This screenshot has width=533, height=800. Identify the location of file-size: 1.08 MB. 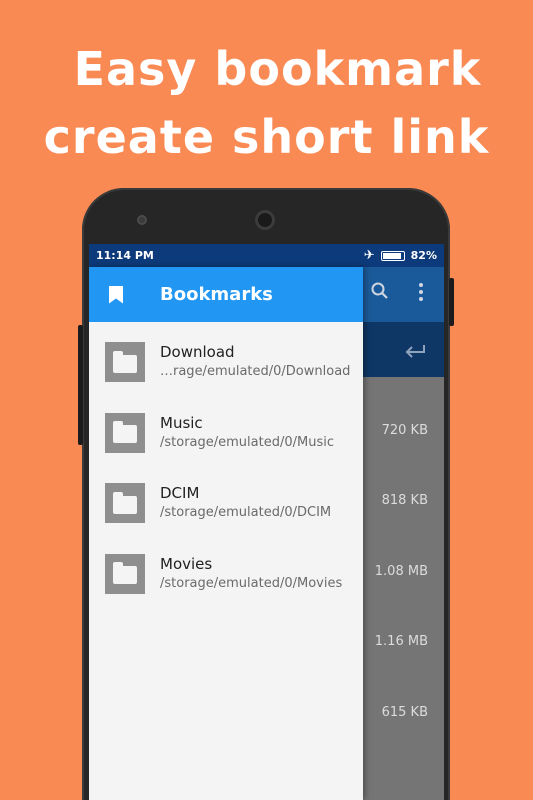
(401, 571).